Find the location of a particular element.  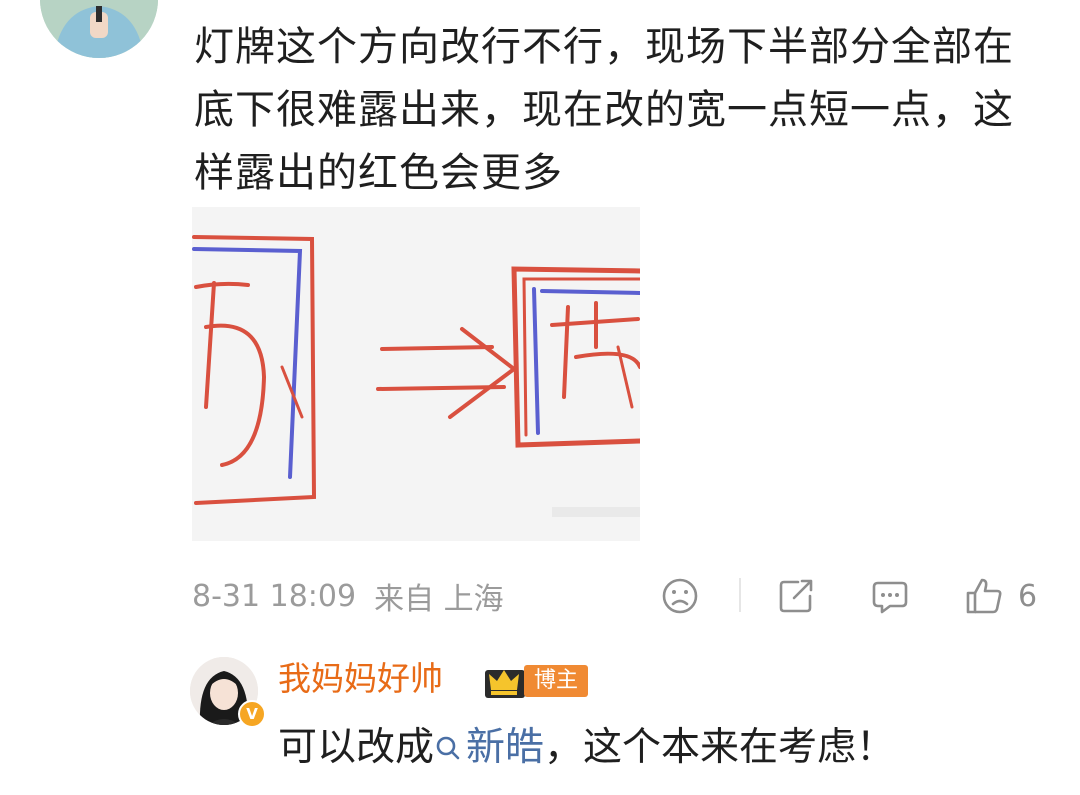

verified-badge-icon: V is located at coordinates (252, 714).